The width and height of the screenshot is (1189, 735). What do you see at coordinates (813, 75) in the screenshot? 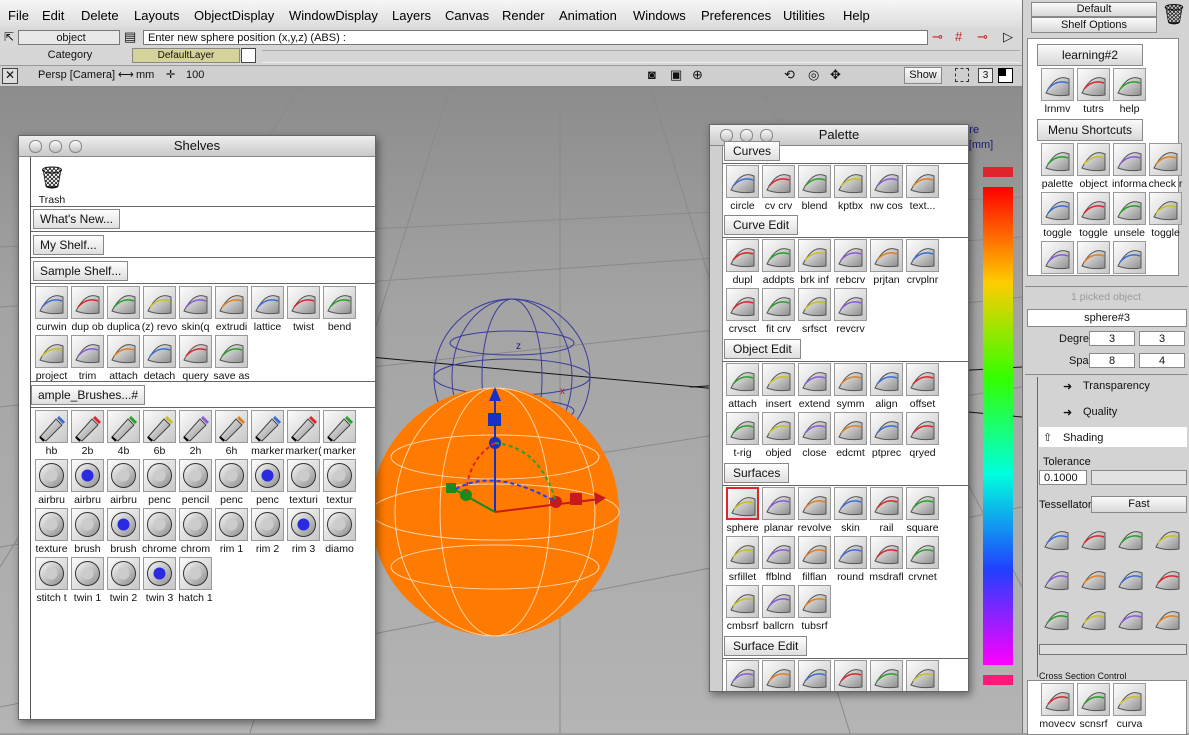
I see `view-look-icon: ◎` at bounding box center [813, 75].